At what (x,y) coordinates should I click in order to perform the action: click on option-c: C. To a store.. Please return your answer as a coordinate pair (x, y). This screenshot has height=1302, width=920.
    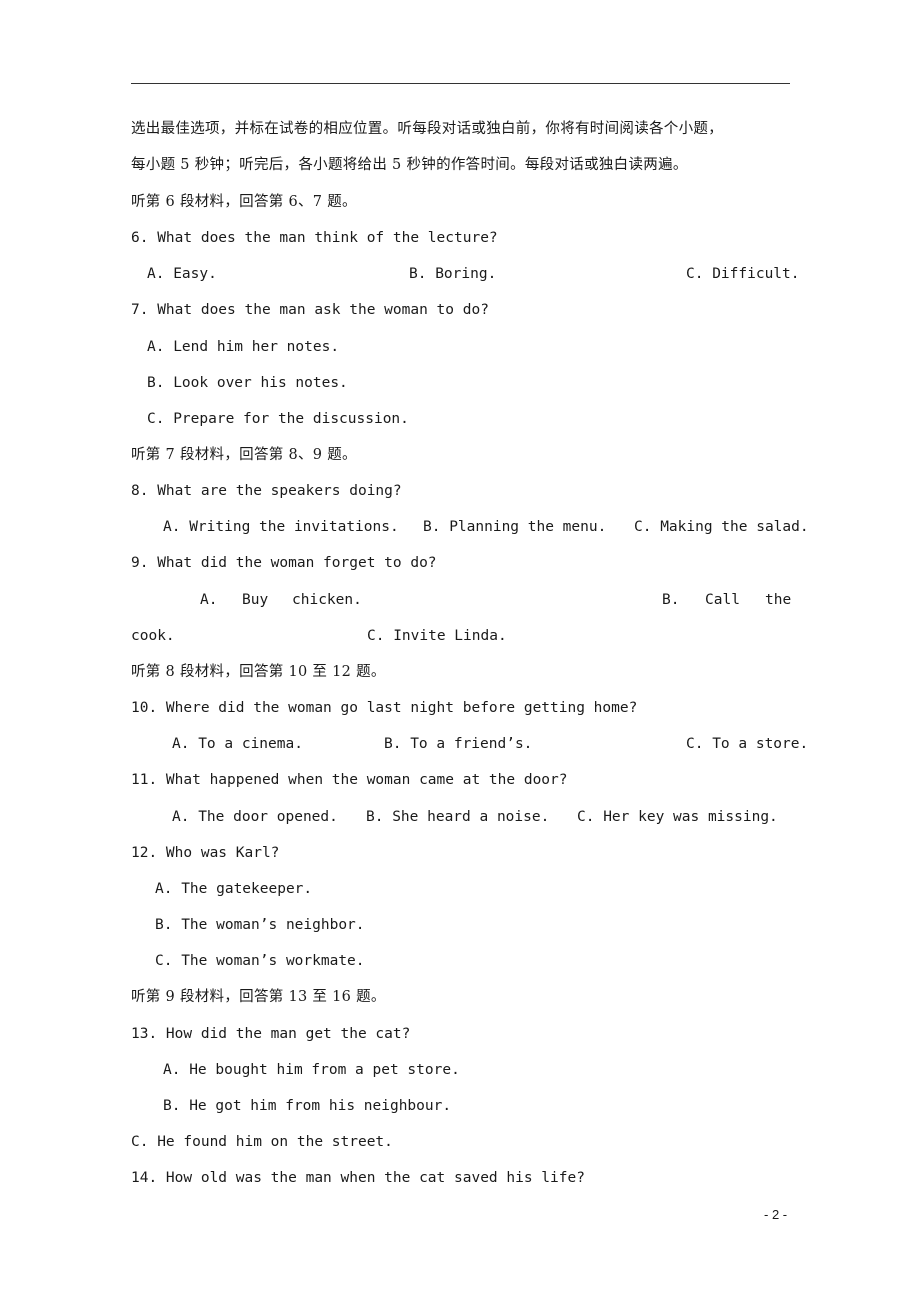
    Looking at the image, I should click on (747, 744).